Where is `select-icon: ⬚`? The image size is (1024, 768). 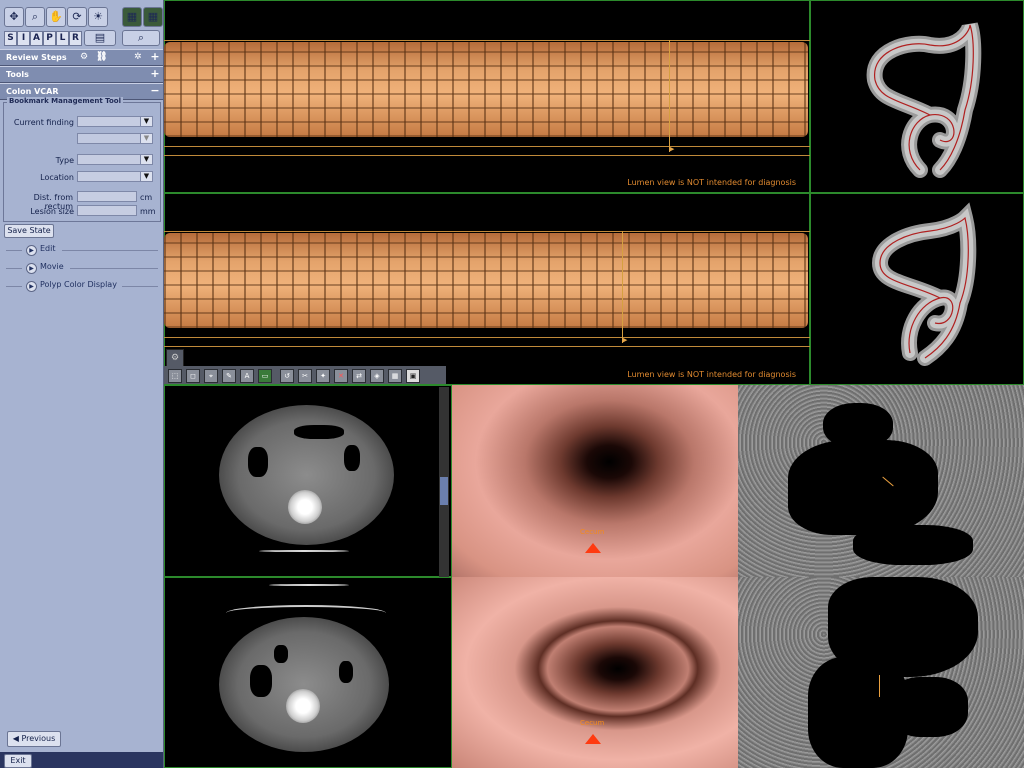
select-icon: ⬚ is located at coordinates (175, 376).